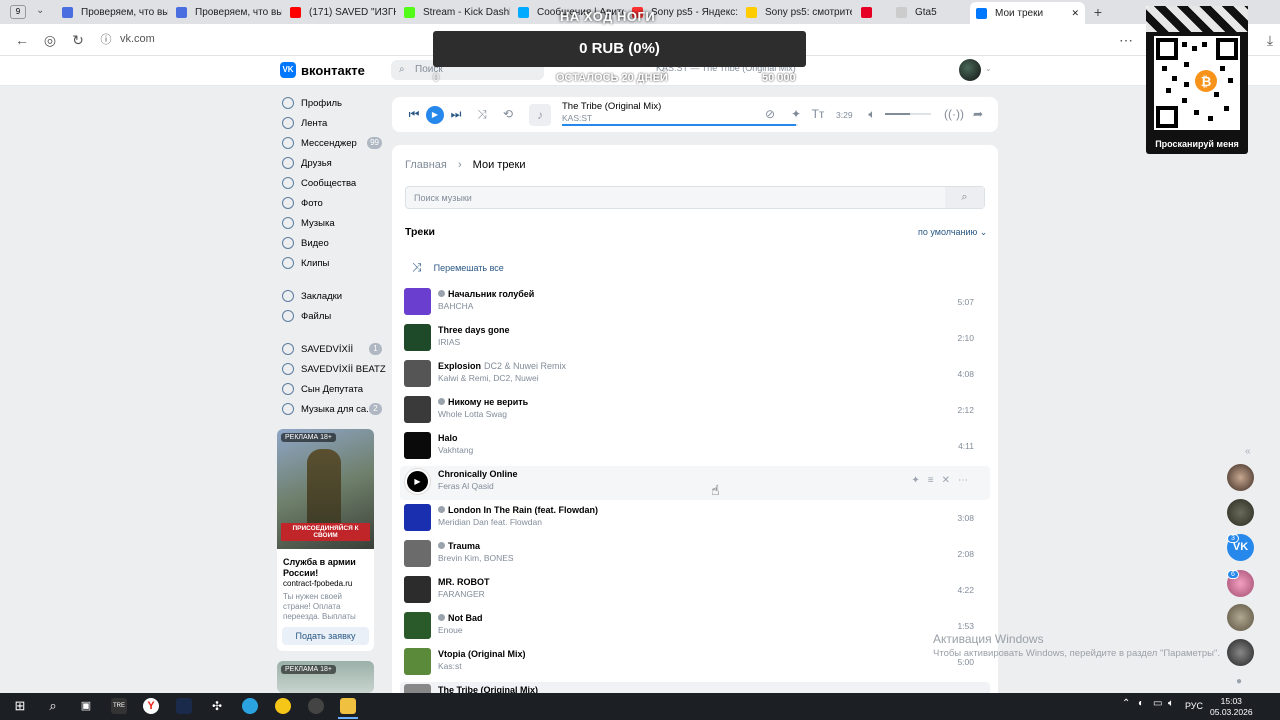 The height and width of the screenshot is (720, 1280). What do you see at coordinates (935, 480) in the screenshot?
I see `add-to-queue-icon: ≡` at bounding box center [935, 480].